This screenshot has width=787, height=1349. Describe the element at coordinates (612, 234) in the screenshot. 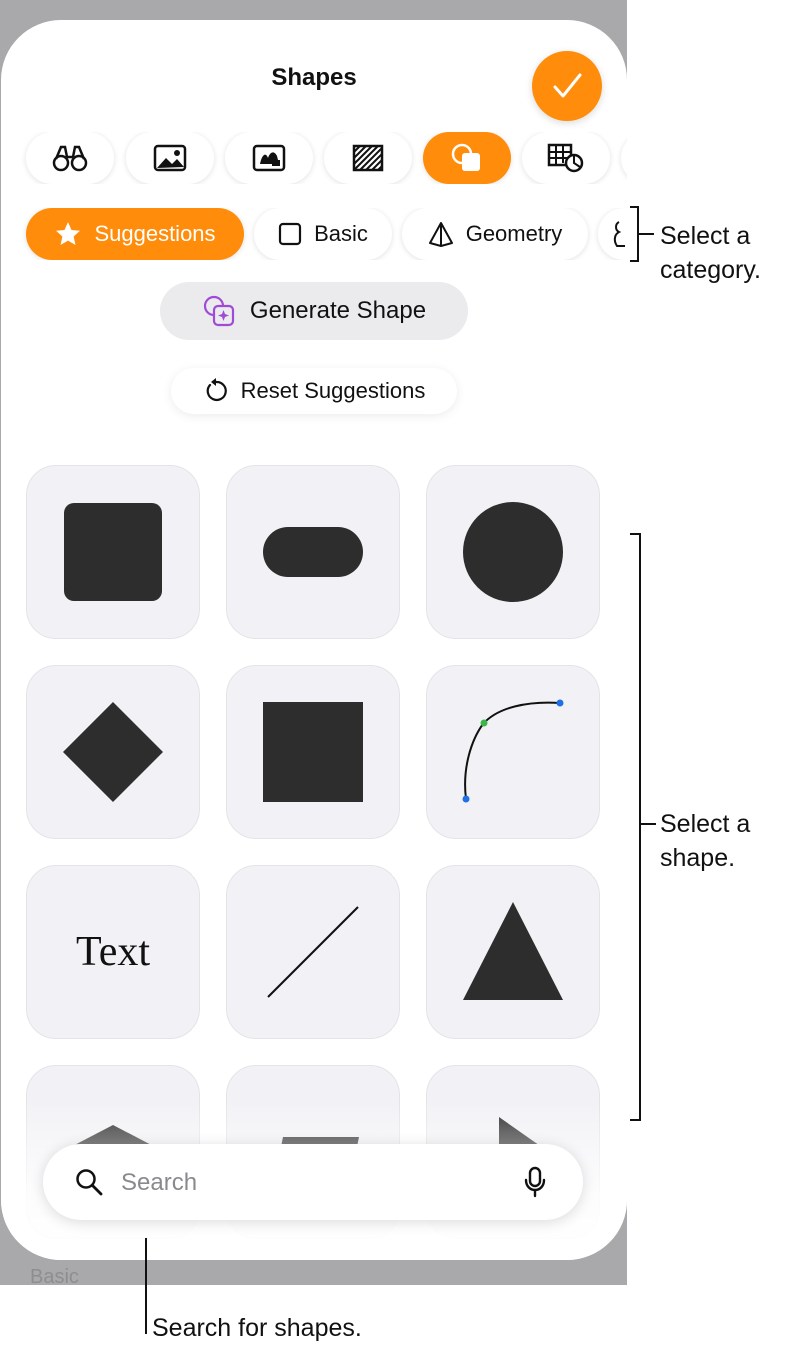

I see `category-more` at that location.